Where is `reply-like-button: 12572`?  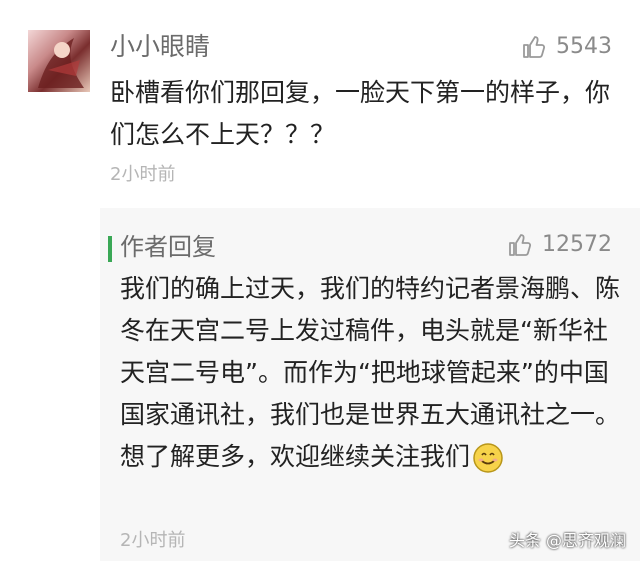 reply-like-button: 12572 is located at coordinates (560, 244).